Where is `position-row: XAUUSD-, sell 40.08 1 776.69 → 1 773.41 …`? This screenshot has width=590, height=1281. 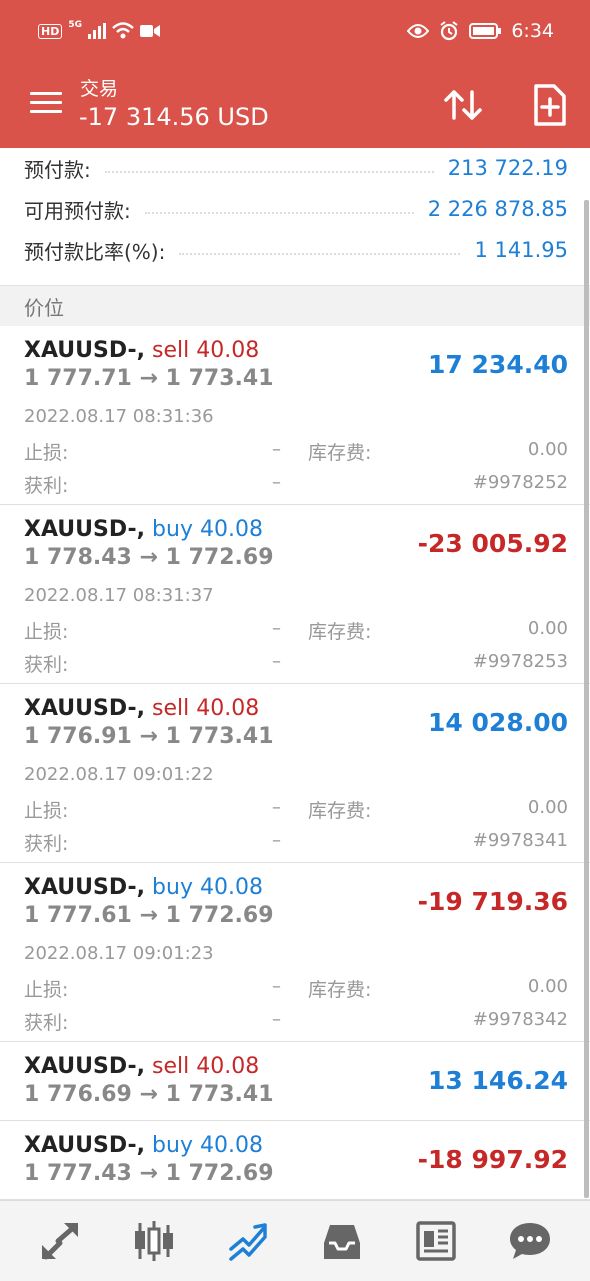
position-row: XAUUSD-, sell 40.08 1 776.69 → 1 773.41 … is located at coordinates (295, 1081).